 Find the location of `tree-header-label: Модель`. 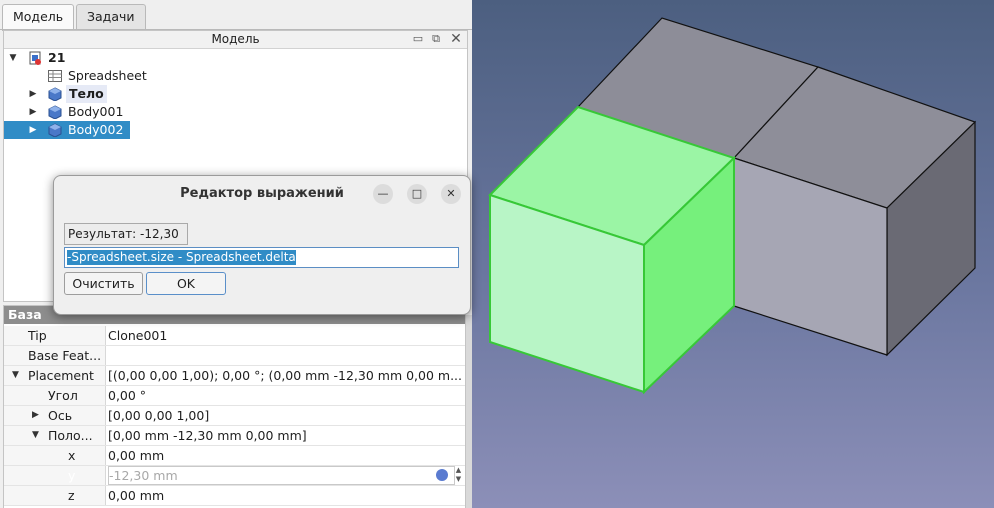

tree-header-label: Модель is located at coordinates (235, 39).